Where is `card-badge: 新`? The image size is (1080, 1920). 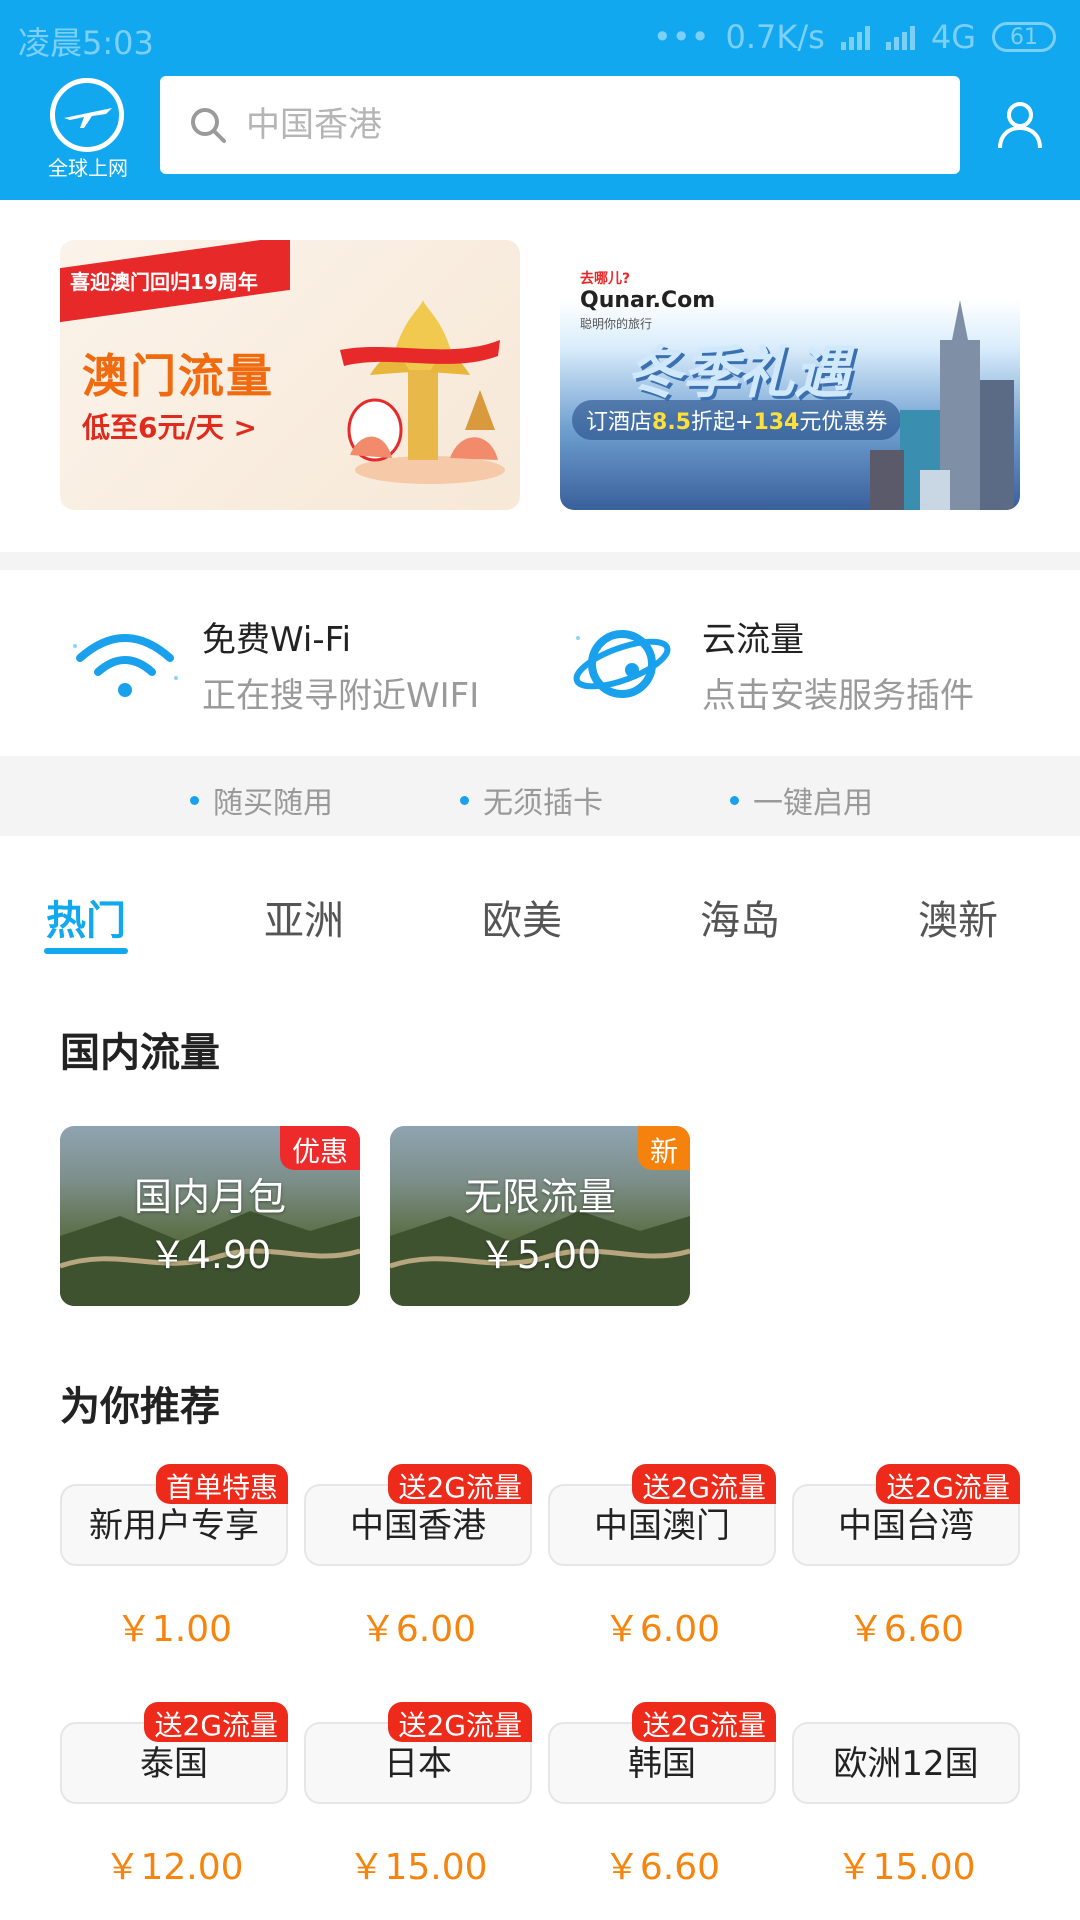 card-badge: 新 is located at coordinates (663, 1148).